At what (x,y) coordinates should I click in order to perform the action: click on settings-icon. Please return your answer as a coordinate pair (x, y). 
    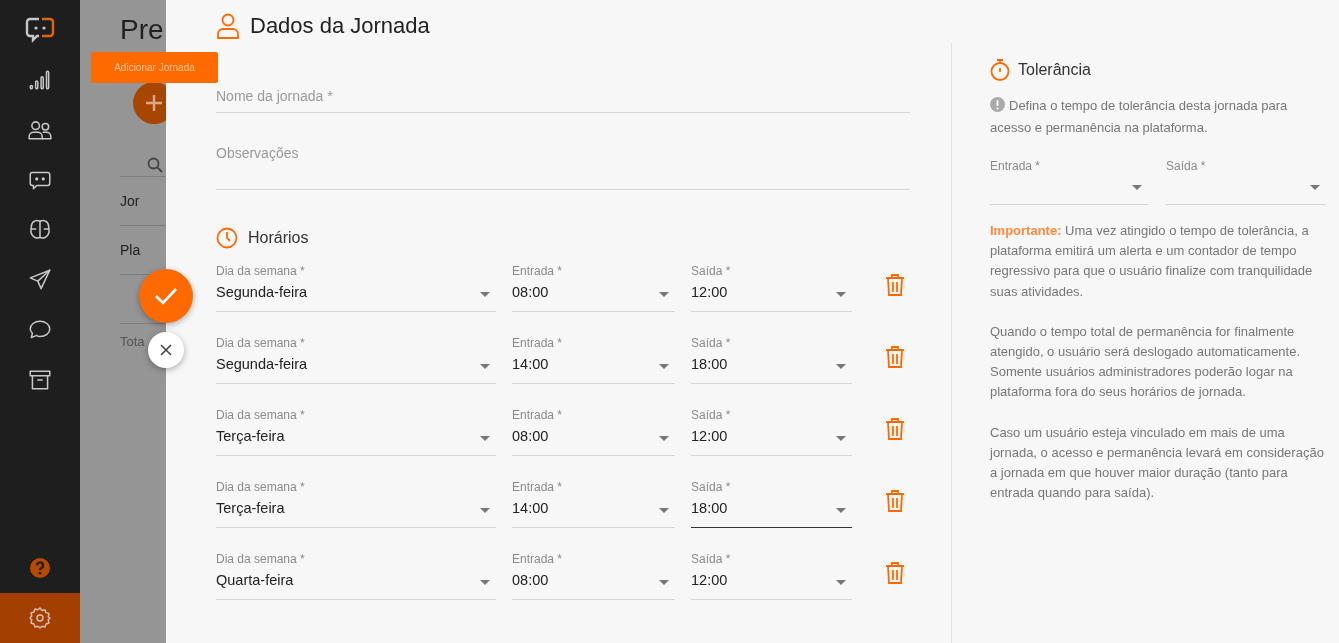
    Looking at the image, I should click on (40, 618).